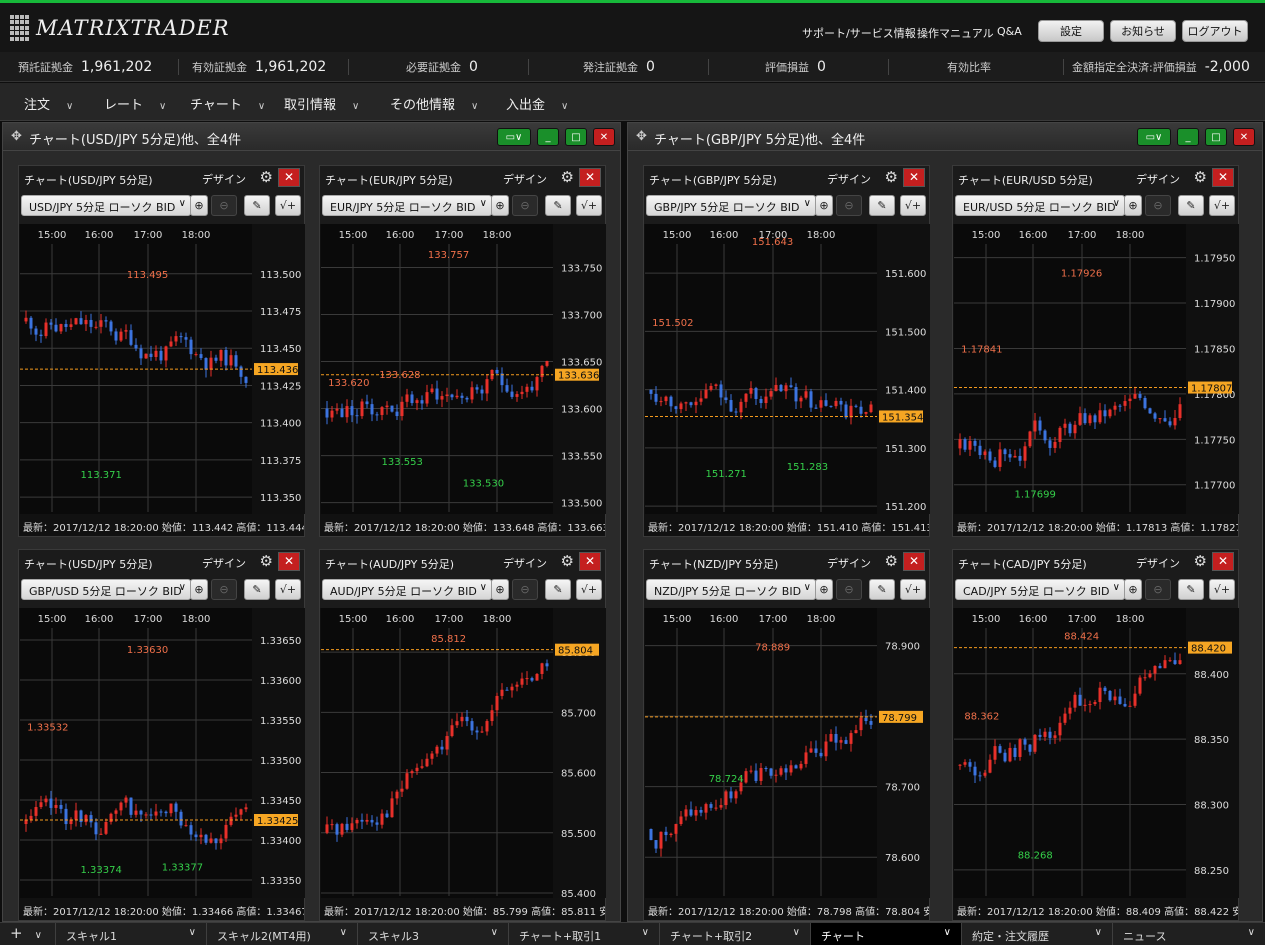 This screenshot has width=1265, height=945. I want to click on chart-type-select: GBP/USD 5分足 ローソク BID ∨, so click(106, 589).